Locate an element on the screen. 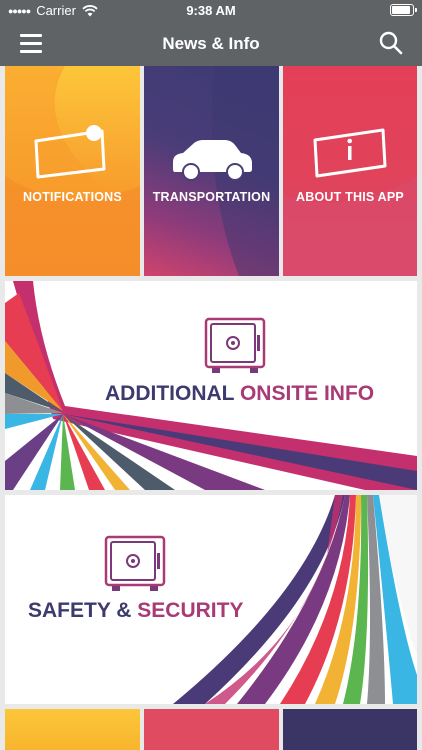  tile-about: ABOUT THIS APP is located at coordinates (350, 171).